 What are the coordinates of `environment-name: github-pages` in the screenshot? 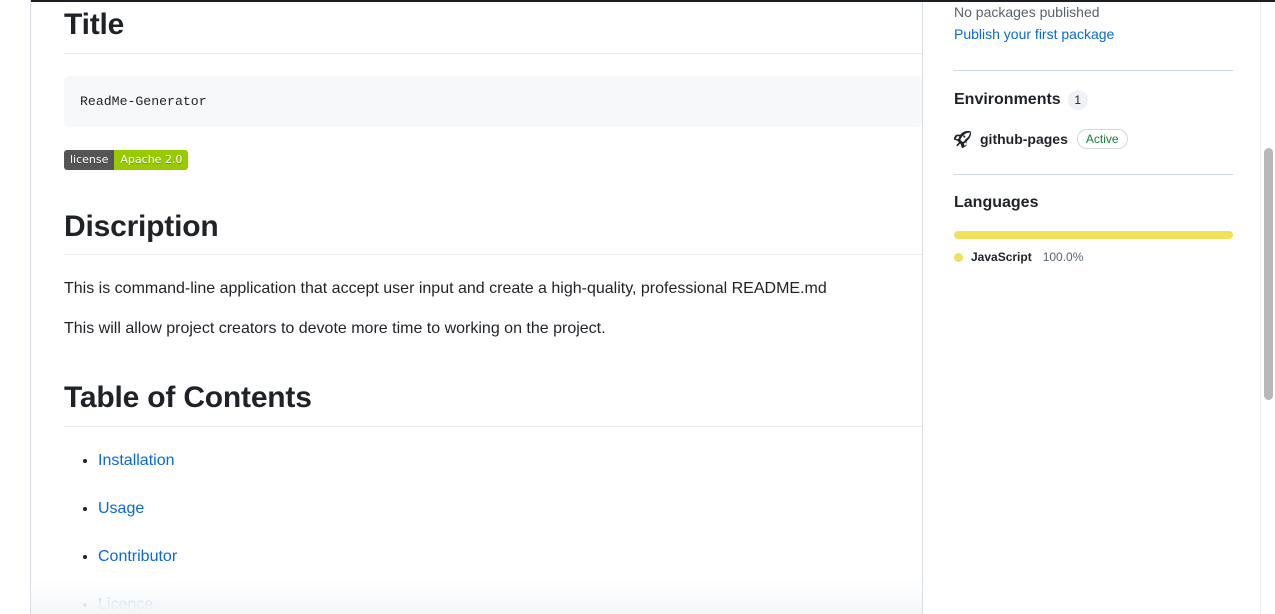 It's located at (1024, 139).